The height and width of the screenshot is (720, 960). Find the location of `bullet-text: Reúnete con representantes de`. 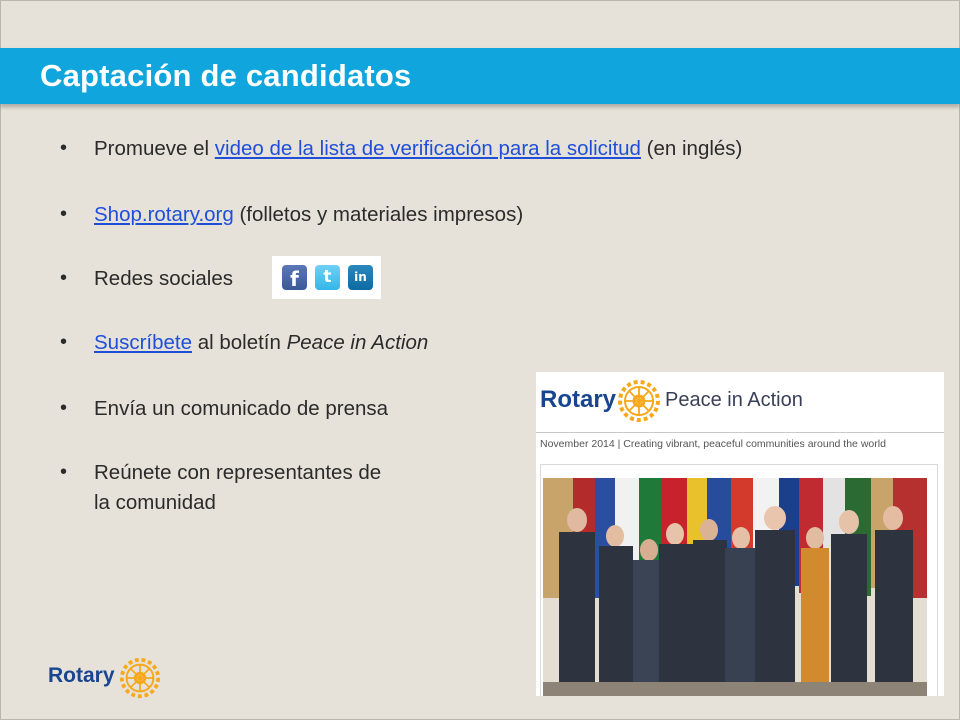

bullet-text: Reúnete con representantes de is located at coordinates (238, 472).